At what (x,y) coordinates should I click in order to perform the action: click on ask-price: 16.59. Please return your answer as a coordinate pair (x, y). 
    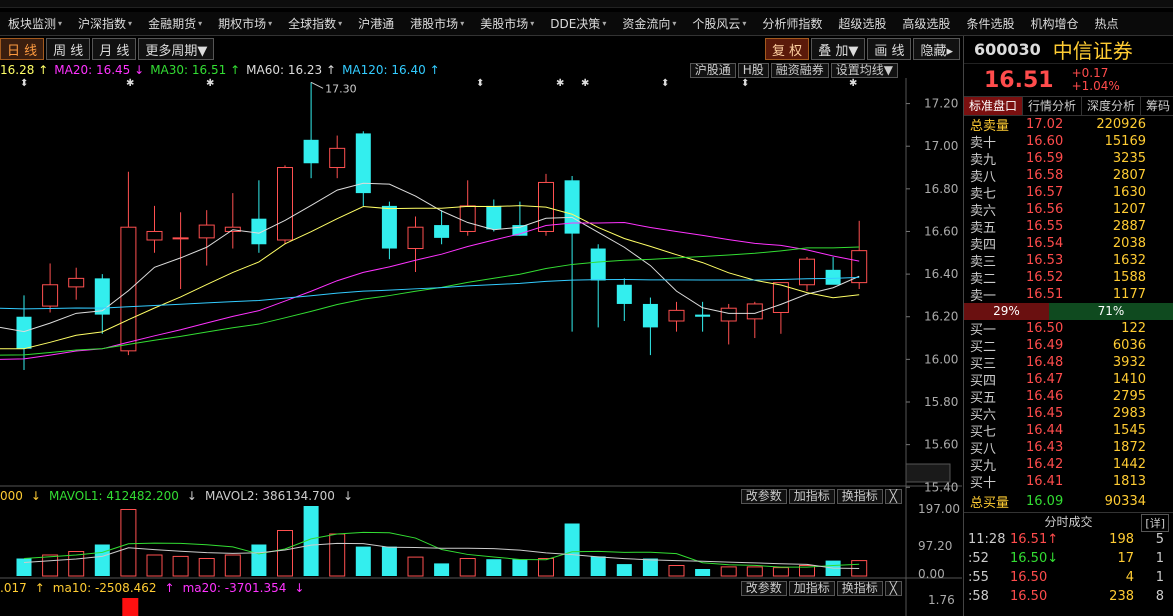
    Looking at the image, I should click on (1045, 158).